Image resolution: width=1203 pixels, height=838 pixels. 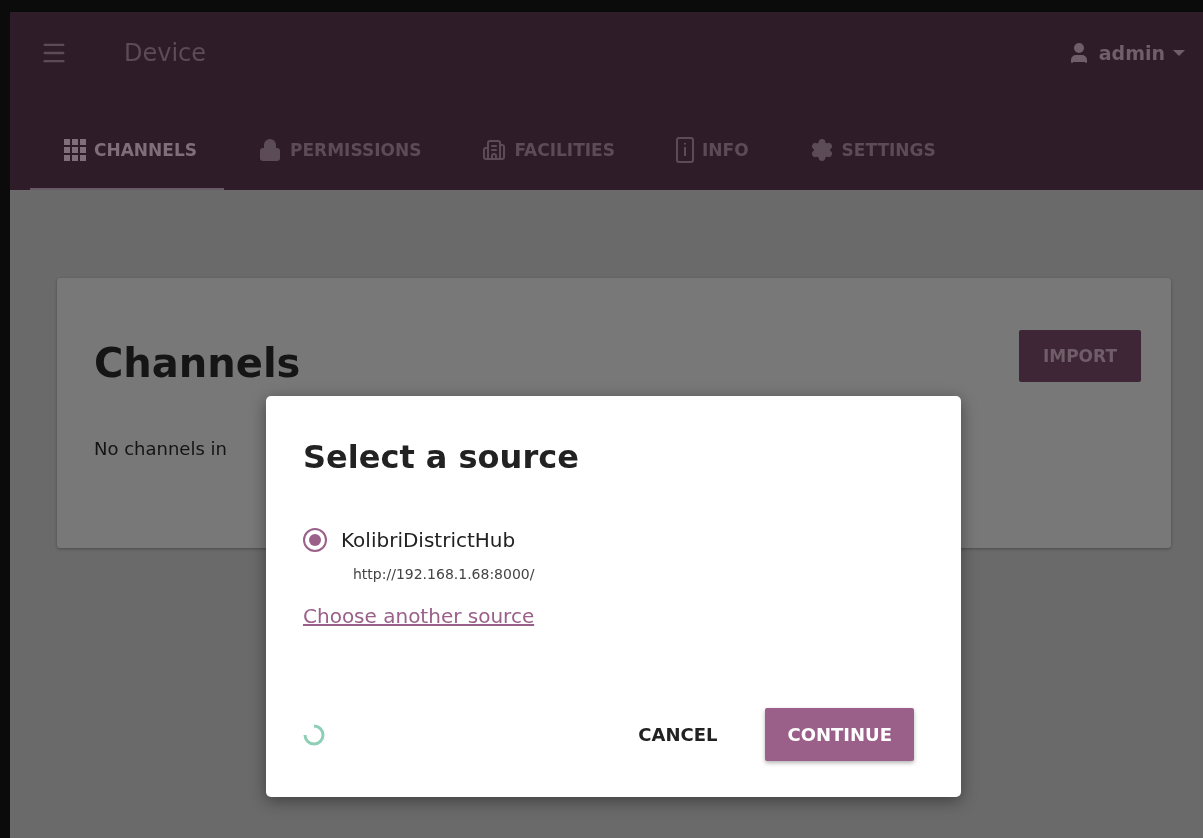 What do you see at coordinates (444, 574) in the screenshot?
I see `source-url: http://192.168.1.68:8000/` at bounding box center [444, 574].